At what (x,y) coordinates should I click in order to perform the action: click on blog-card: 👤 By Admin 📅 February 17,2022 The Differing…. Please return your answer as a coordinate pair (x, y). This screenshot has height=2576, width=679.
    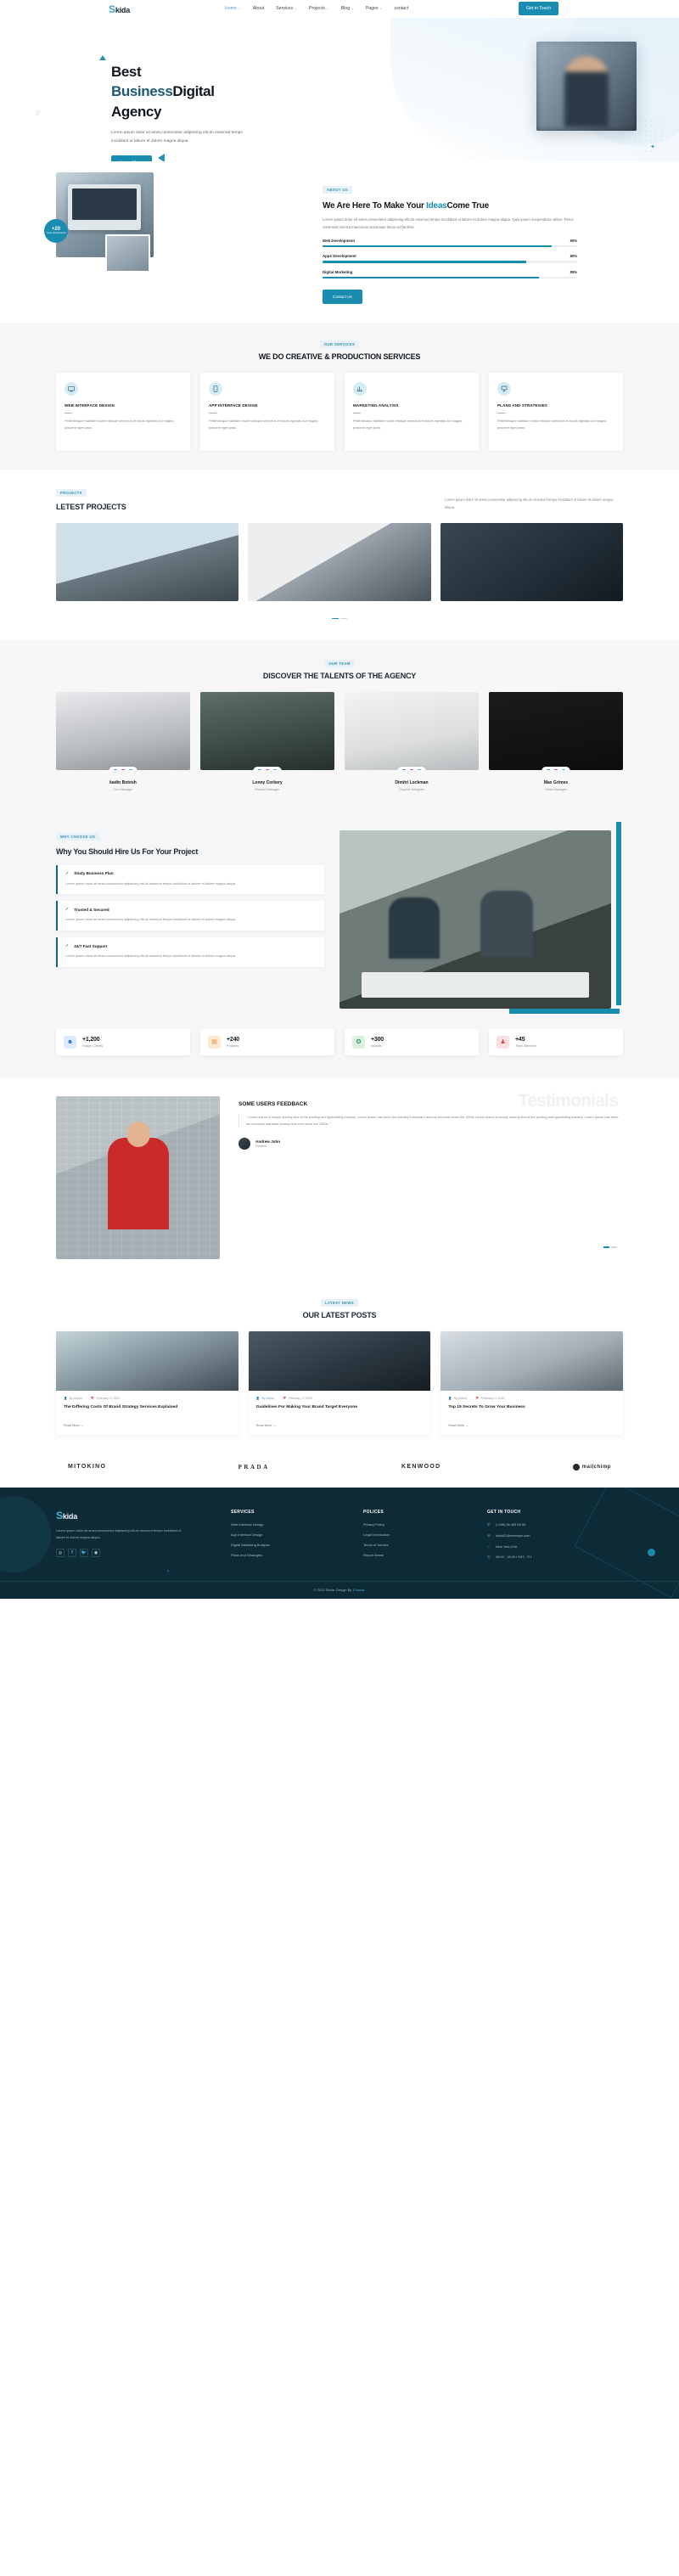
    Looking at the image, I should click on (147, 1382).